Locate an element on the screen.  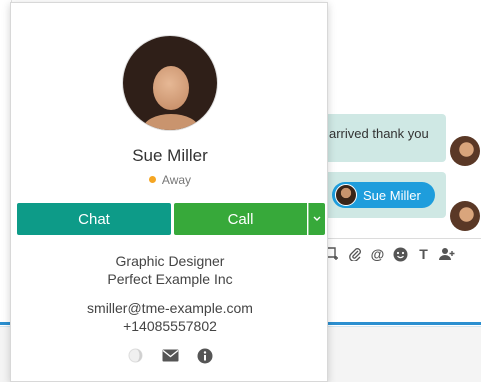
mention-chip: Sue Miller is located at coordinates (383, 195).